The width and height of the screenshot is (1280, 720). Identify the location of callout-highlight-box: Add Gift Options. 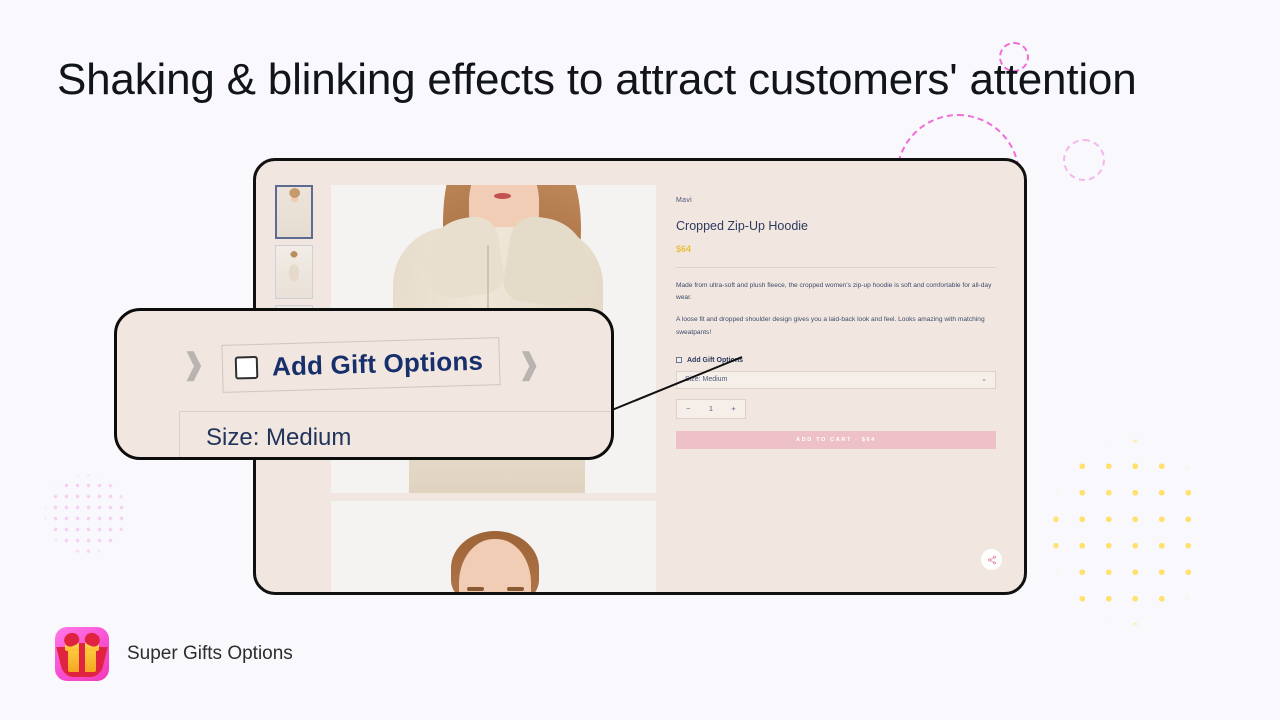
(361, 365).